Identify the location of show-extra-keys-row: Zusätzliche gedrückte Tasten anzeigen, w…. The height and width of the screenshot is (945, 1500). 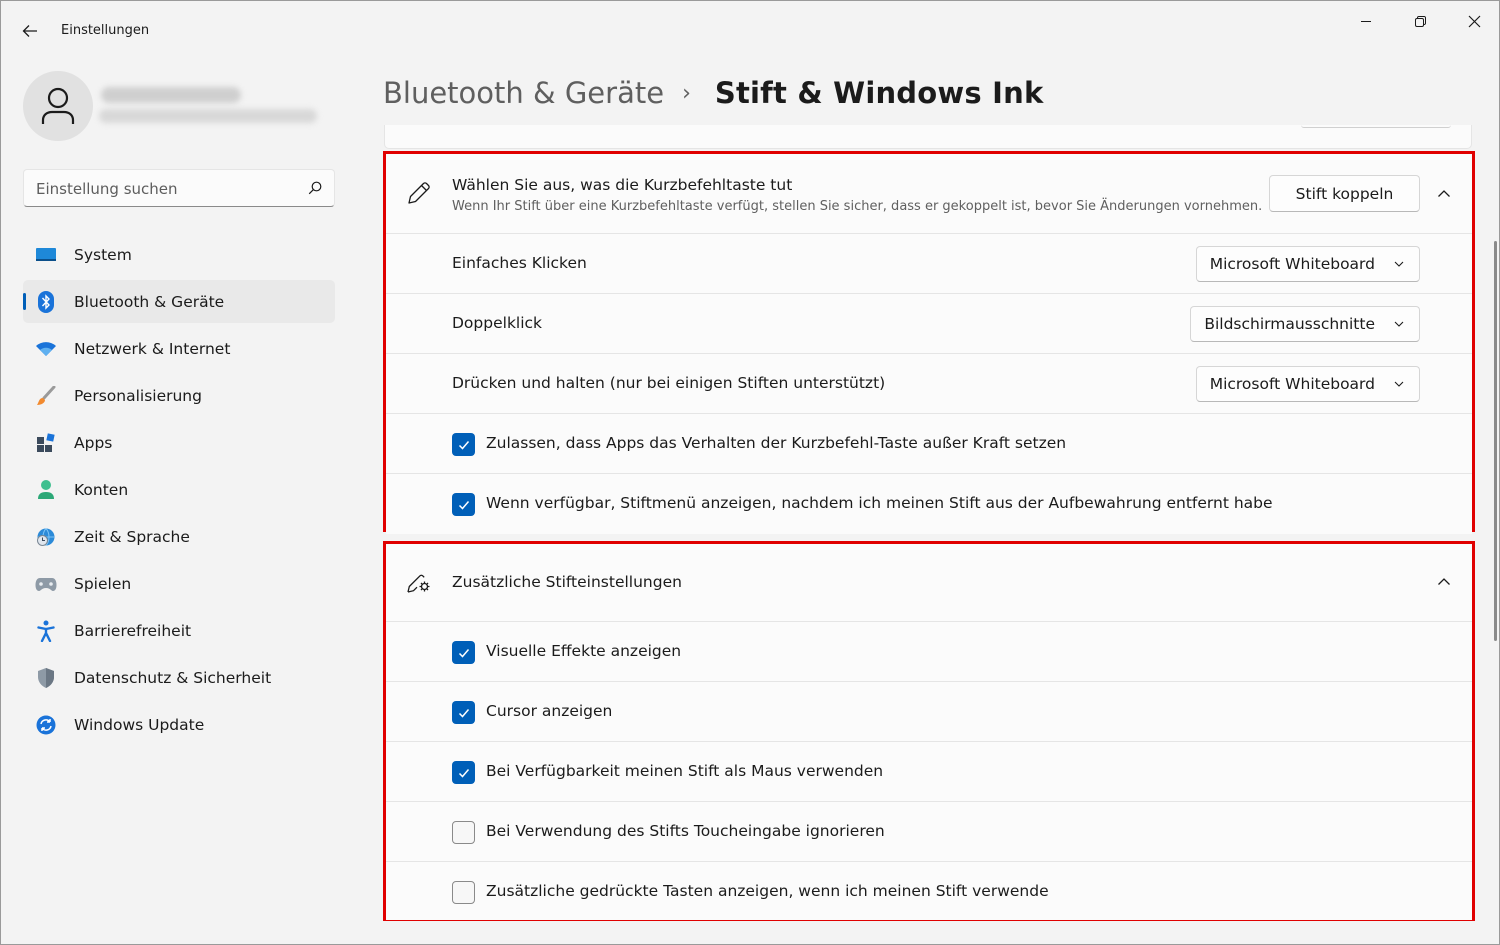
(929, 891).